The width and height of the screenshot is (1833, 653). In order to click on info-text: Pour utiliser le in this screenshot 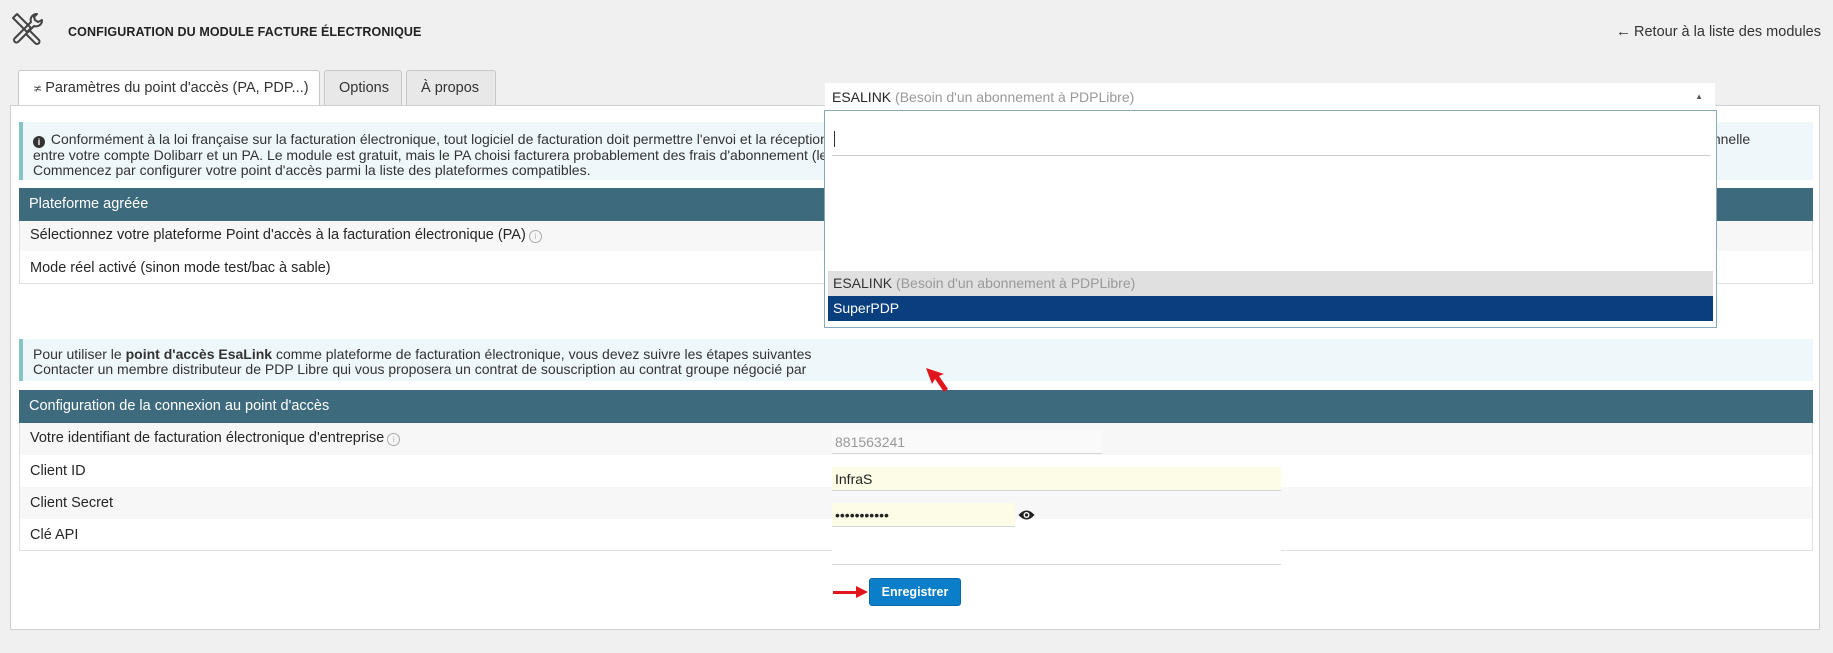, I will do `click(79, 354)`.